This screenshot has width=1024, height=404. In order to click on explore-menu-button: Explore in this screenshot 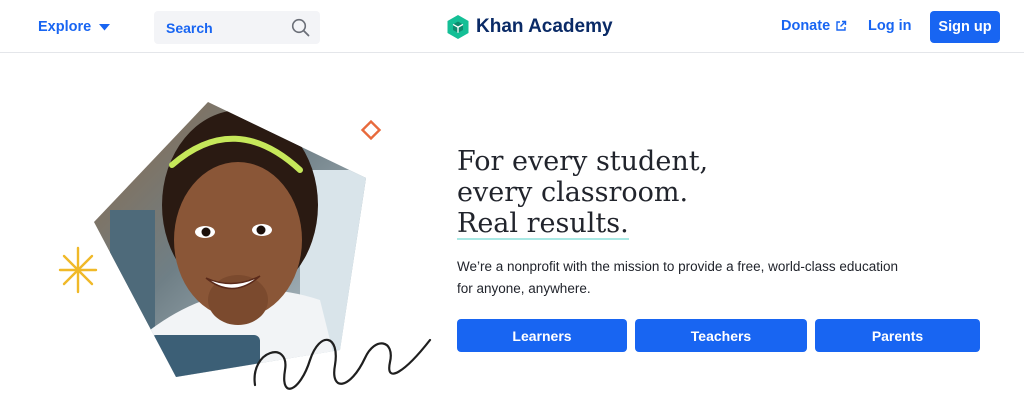, I will do `click(74, 27)`.